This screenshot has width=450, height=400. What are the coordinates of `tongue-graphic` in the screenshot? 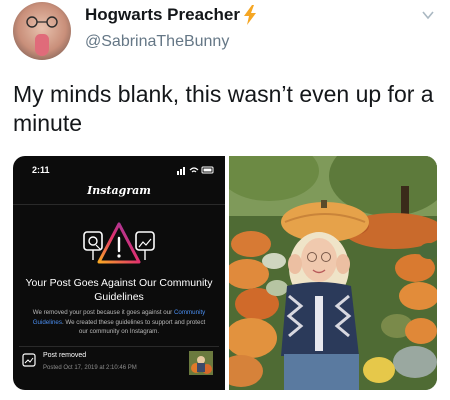 It's located at (42, 45).